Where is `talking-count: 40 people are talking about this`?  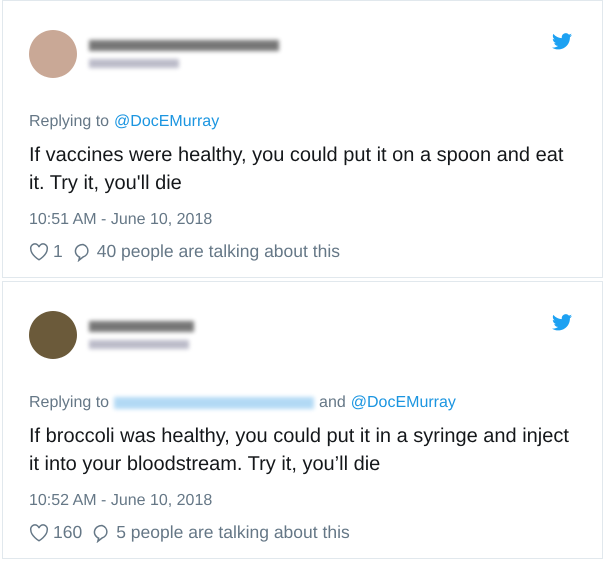
talking-count: 40 people are talking about this is located at coordinates (218, 251).